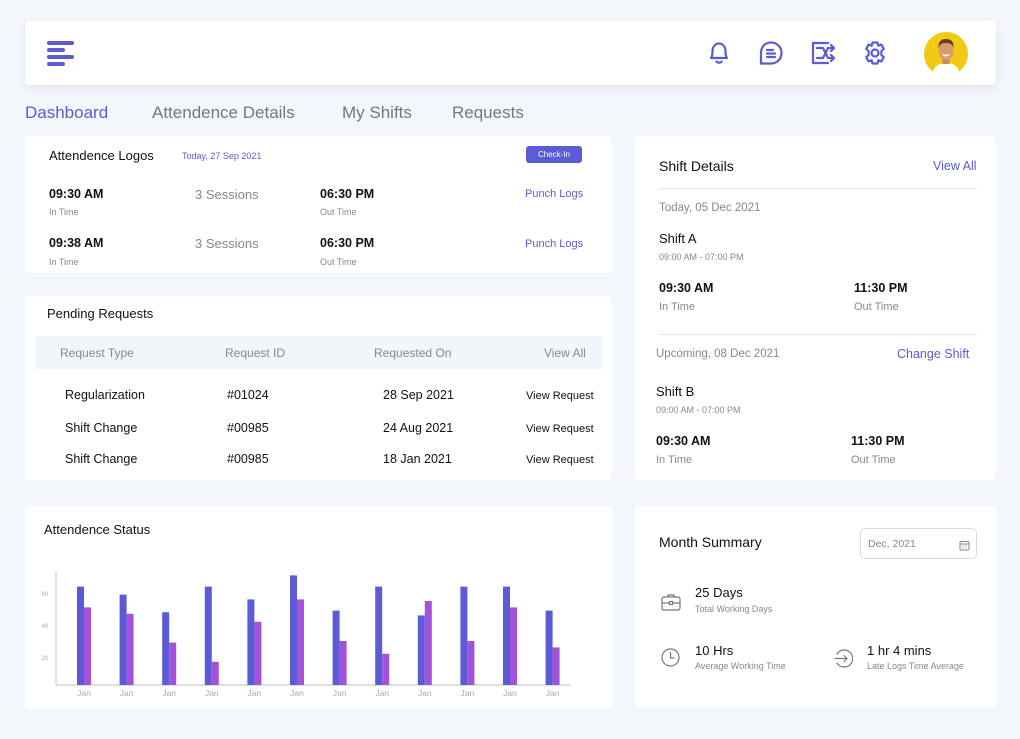 This screenshot has height=739, width=1020. Describe the element at coordinates (677, 307) in the screenshot. I see `today-in-label: In Time` at that location.